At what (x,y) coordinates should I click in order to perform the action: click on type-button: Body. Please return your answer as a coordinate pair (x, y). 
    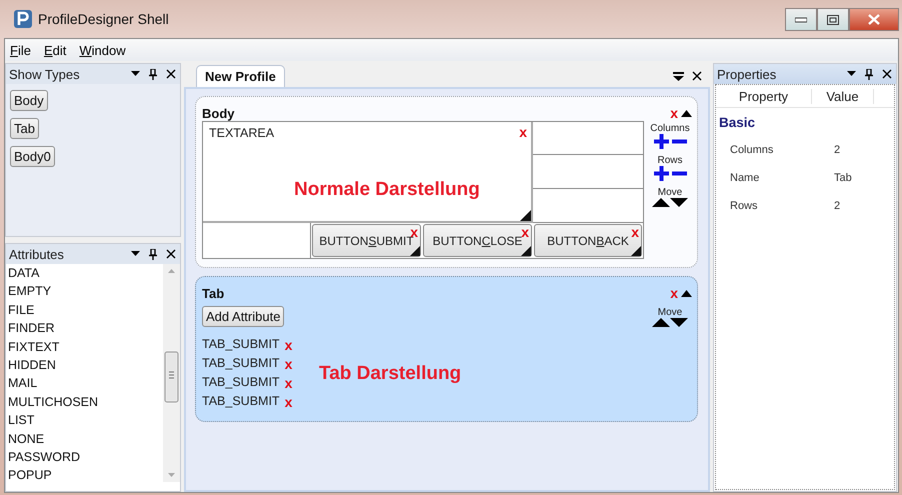
    Looking at the image, I should click on (29, 100).